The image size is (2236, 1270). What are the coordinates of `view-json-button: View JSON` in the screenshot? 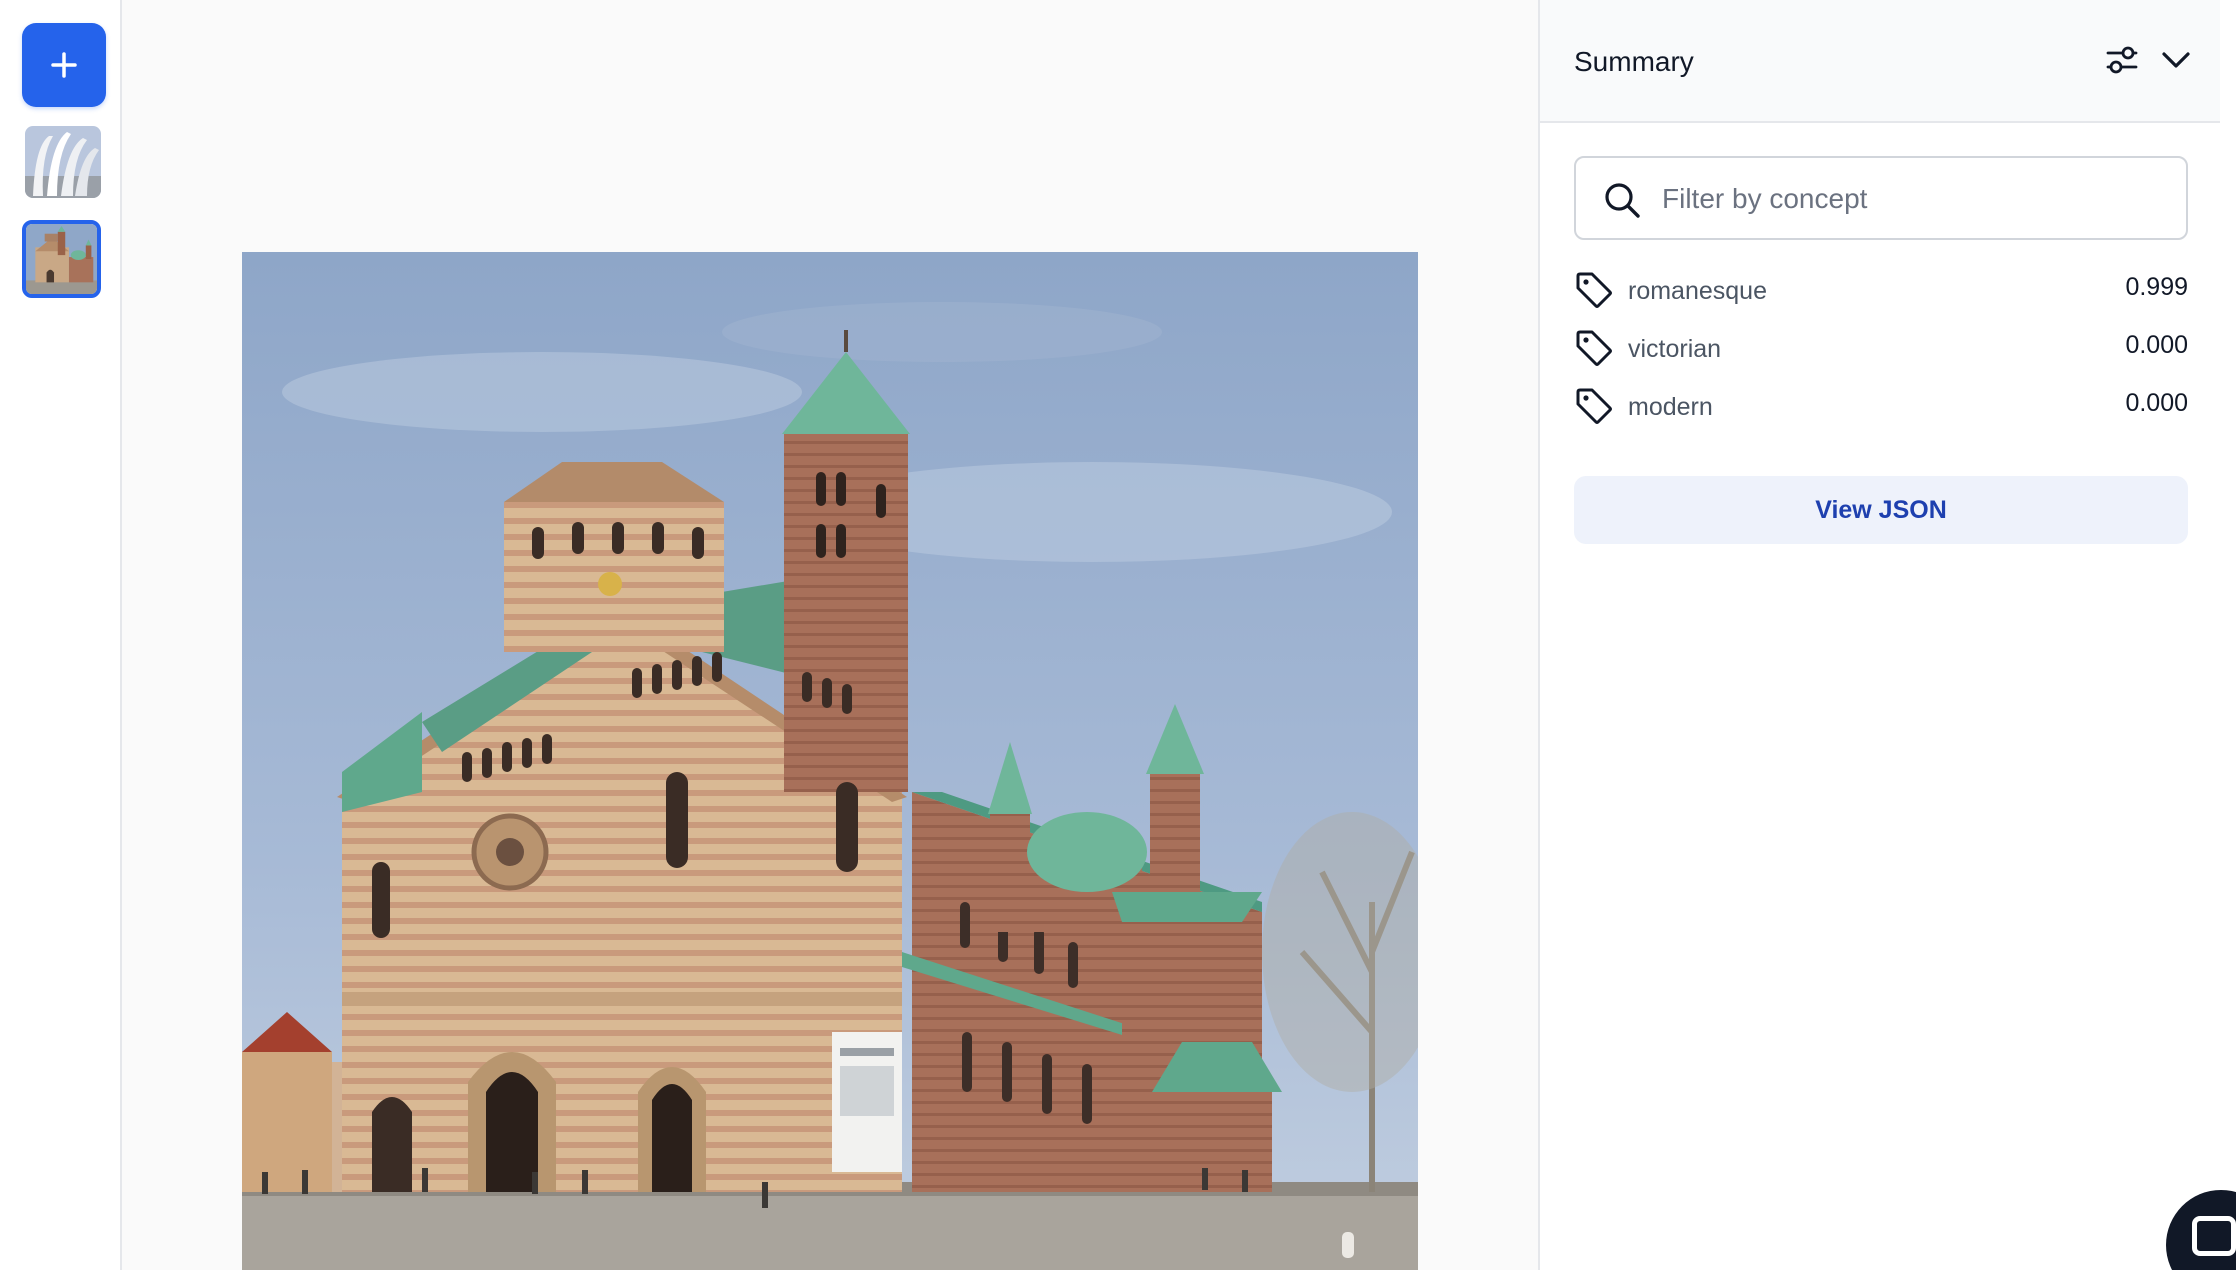 It's located at (1881, 510).